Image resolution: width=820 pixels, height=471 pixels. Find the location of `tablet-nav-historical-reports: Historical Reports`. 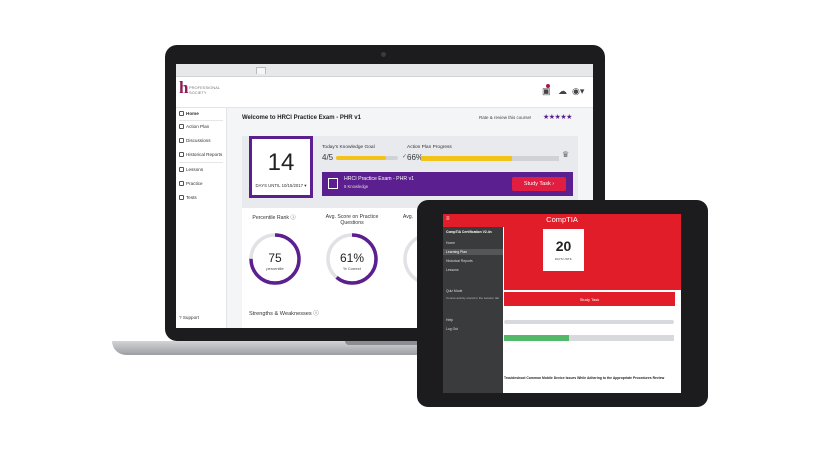

tablet-nav-historical-reports: Historical Reports is located at coordinates (459, 261).